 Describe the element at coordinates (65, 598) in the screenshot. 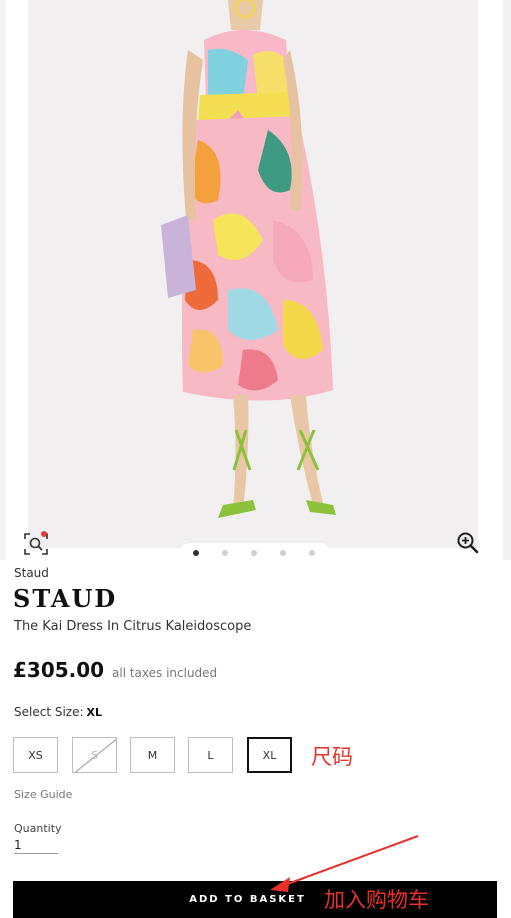

I see `brand-logo-text: STAUD` at that location.